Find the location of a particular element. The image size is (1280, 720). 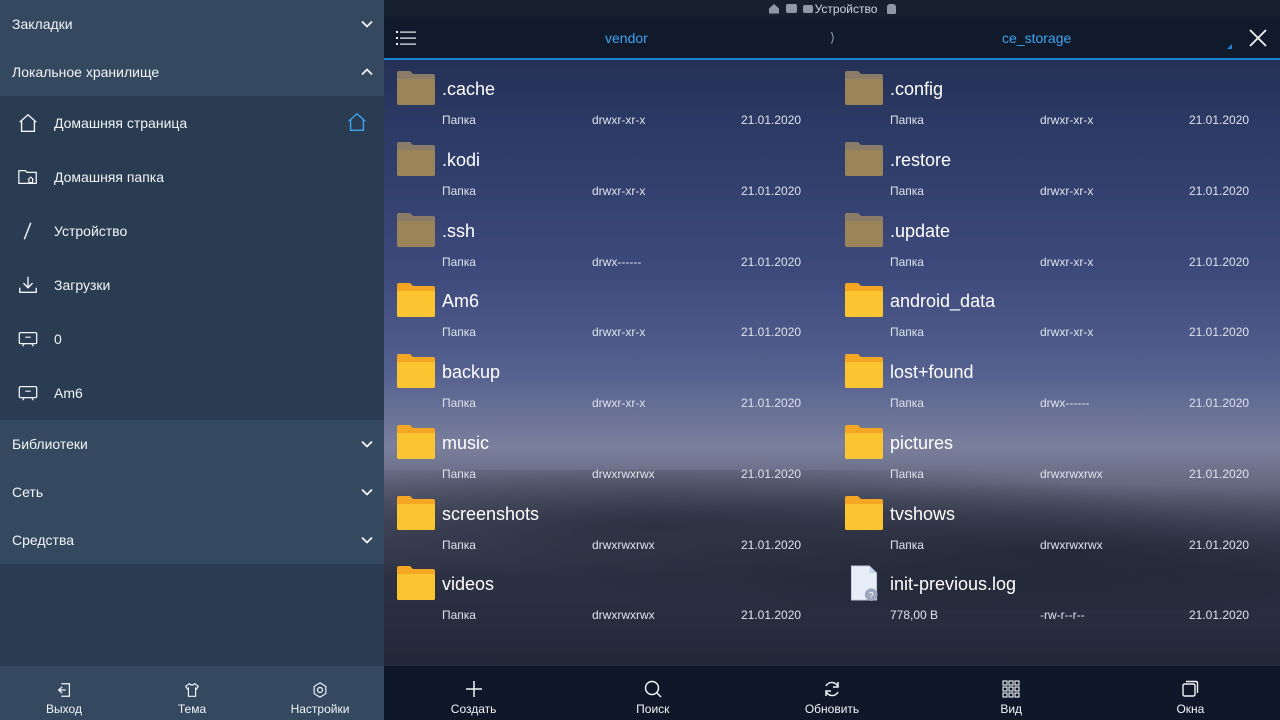

set-home-icon is located at coordinates (357, 122).